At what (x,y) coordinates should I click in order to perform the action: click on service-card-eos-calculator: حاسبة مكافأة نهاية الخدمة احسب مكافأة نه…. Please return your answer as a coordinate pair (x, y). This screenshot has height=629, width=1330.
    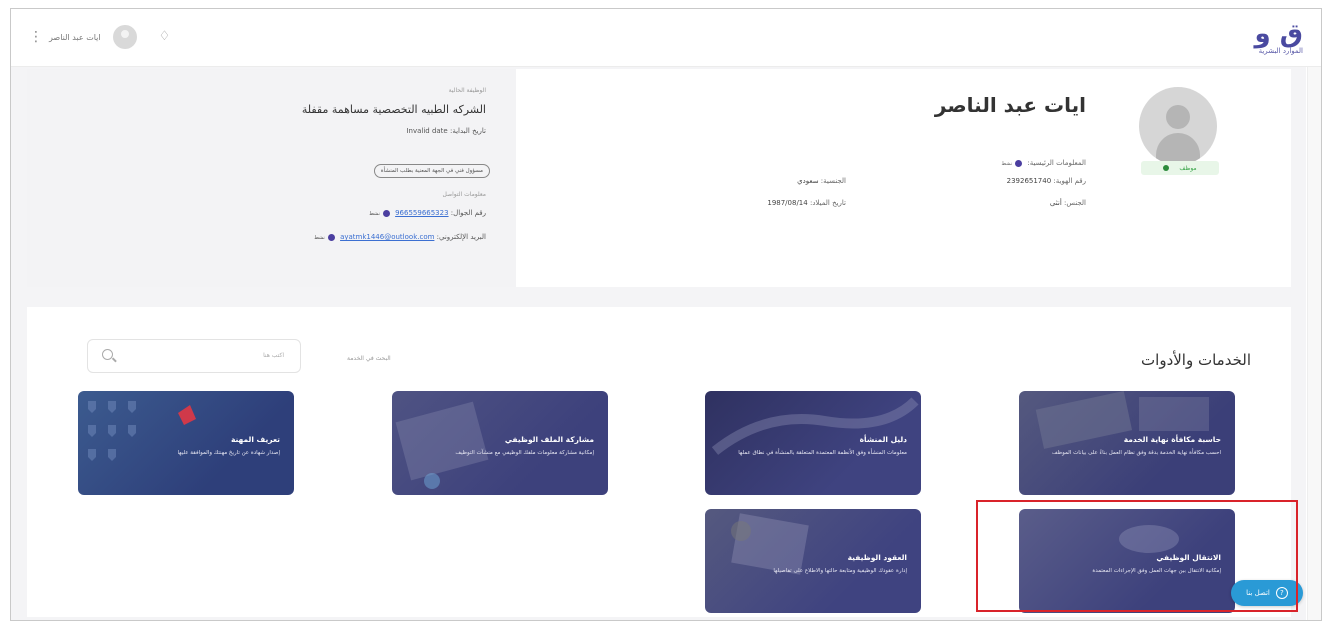
    Looking at the image, I should click on (1127, 443).